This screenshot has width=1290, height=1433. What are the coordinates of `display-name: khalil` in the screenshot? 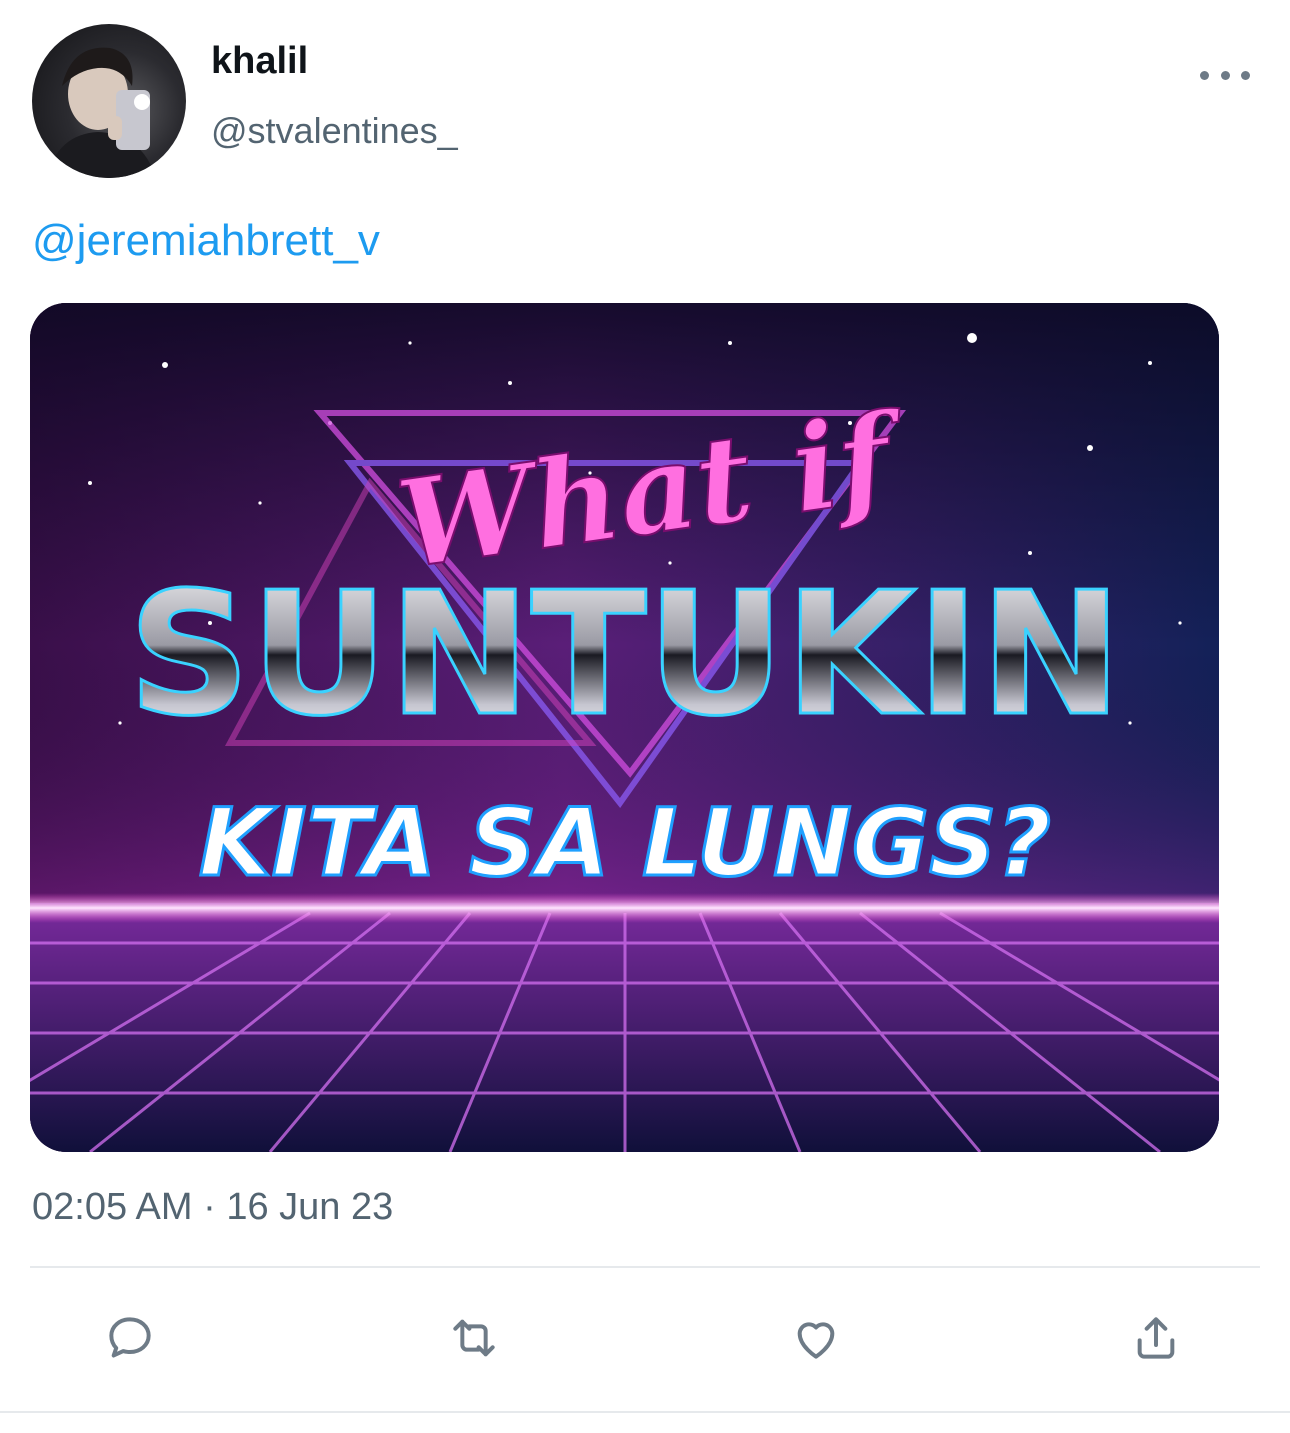 It's located at (259, 61).